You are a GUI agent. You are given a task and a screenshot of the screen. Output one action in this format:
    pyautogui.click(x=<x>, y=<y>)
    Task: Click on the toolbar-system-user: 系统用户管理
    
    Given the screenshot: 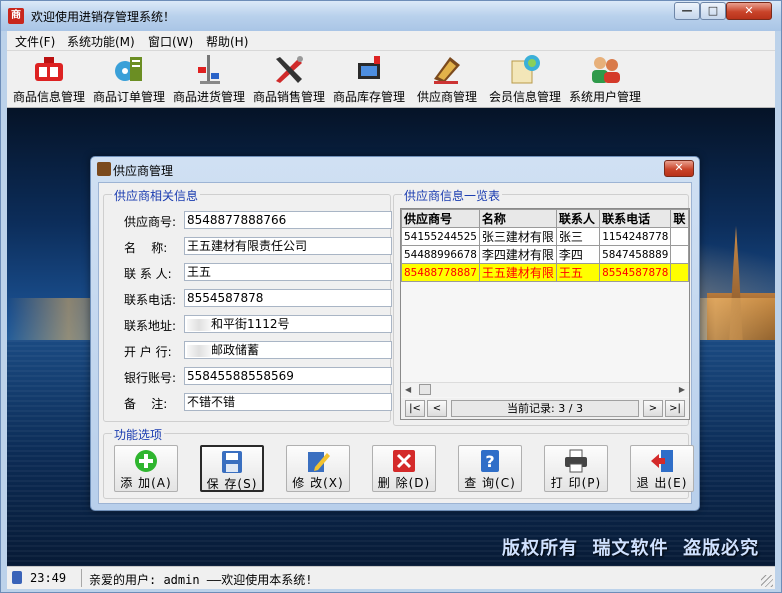 What is the action you would take?
    pyautogui.click(x=605, y=79)
    